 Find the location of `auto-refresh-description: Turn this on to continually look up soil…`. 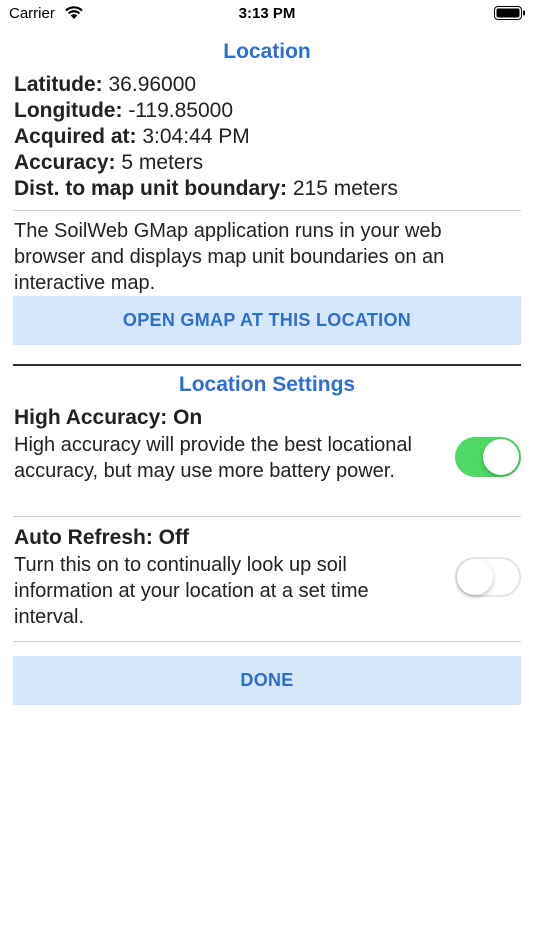

auto-refresh-description: Turn this on to continually look up soil… is located at coordinates (191, 591).